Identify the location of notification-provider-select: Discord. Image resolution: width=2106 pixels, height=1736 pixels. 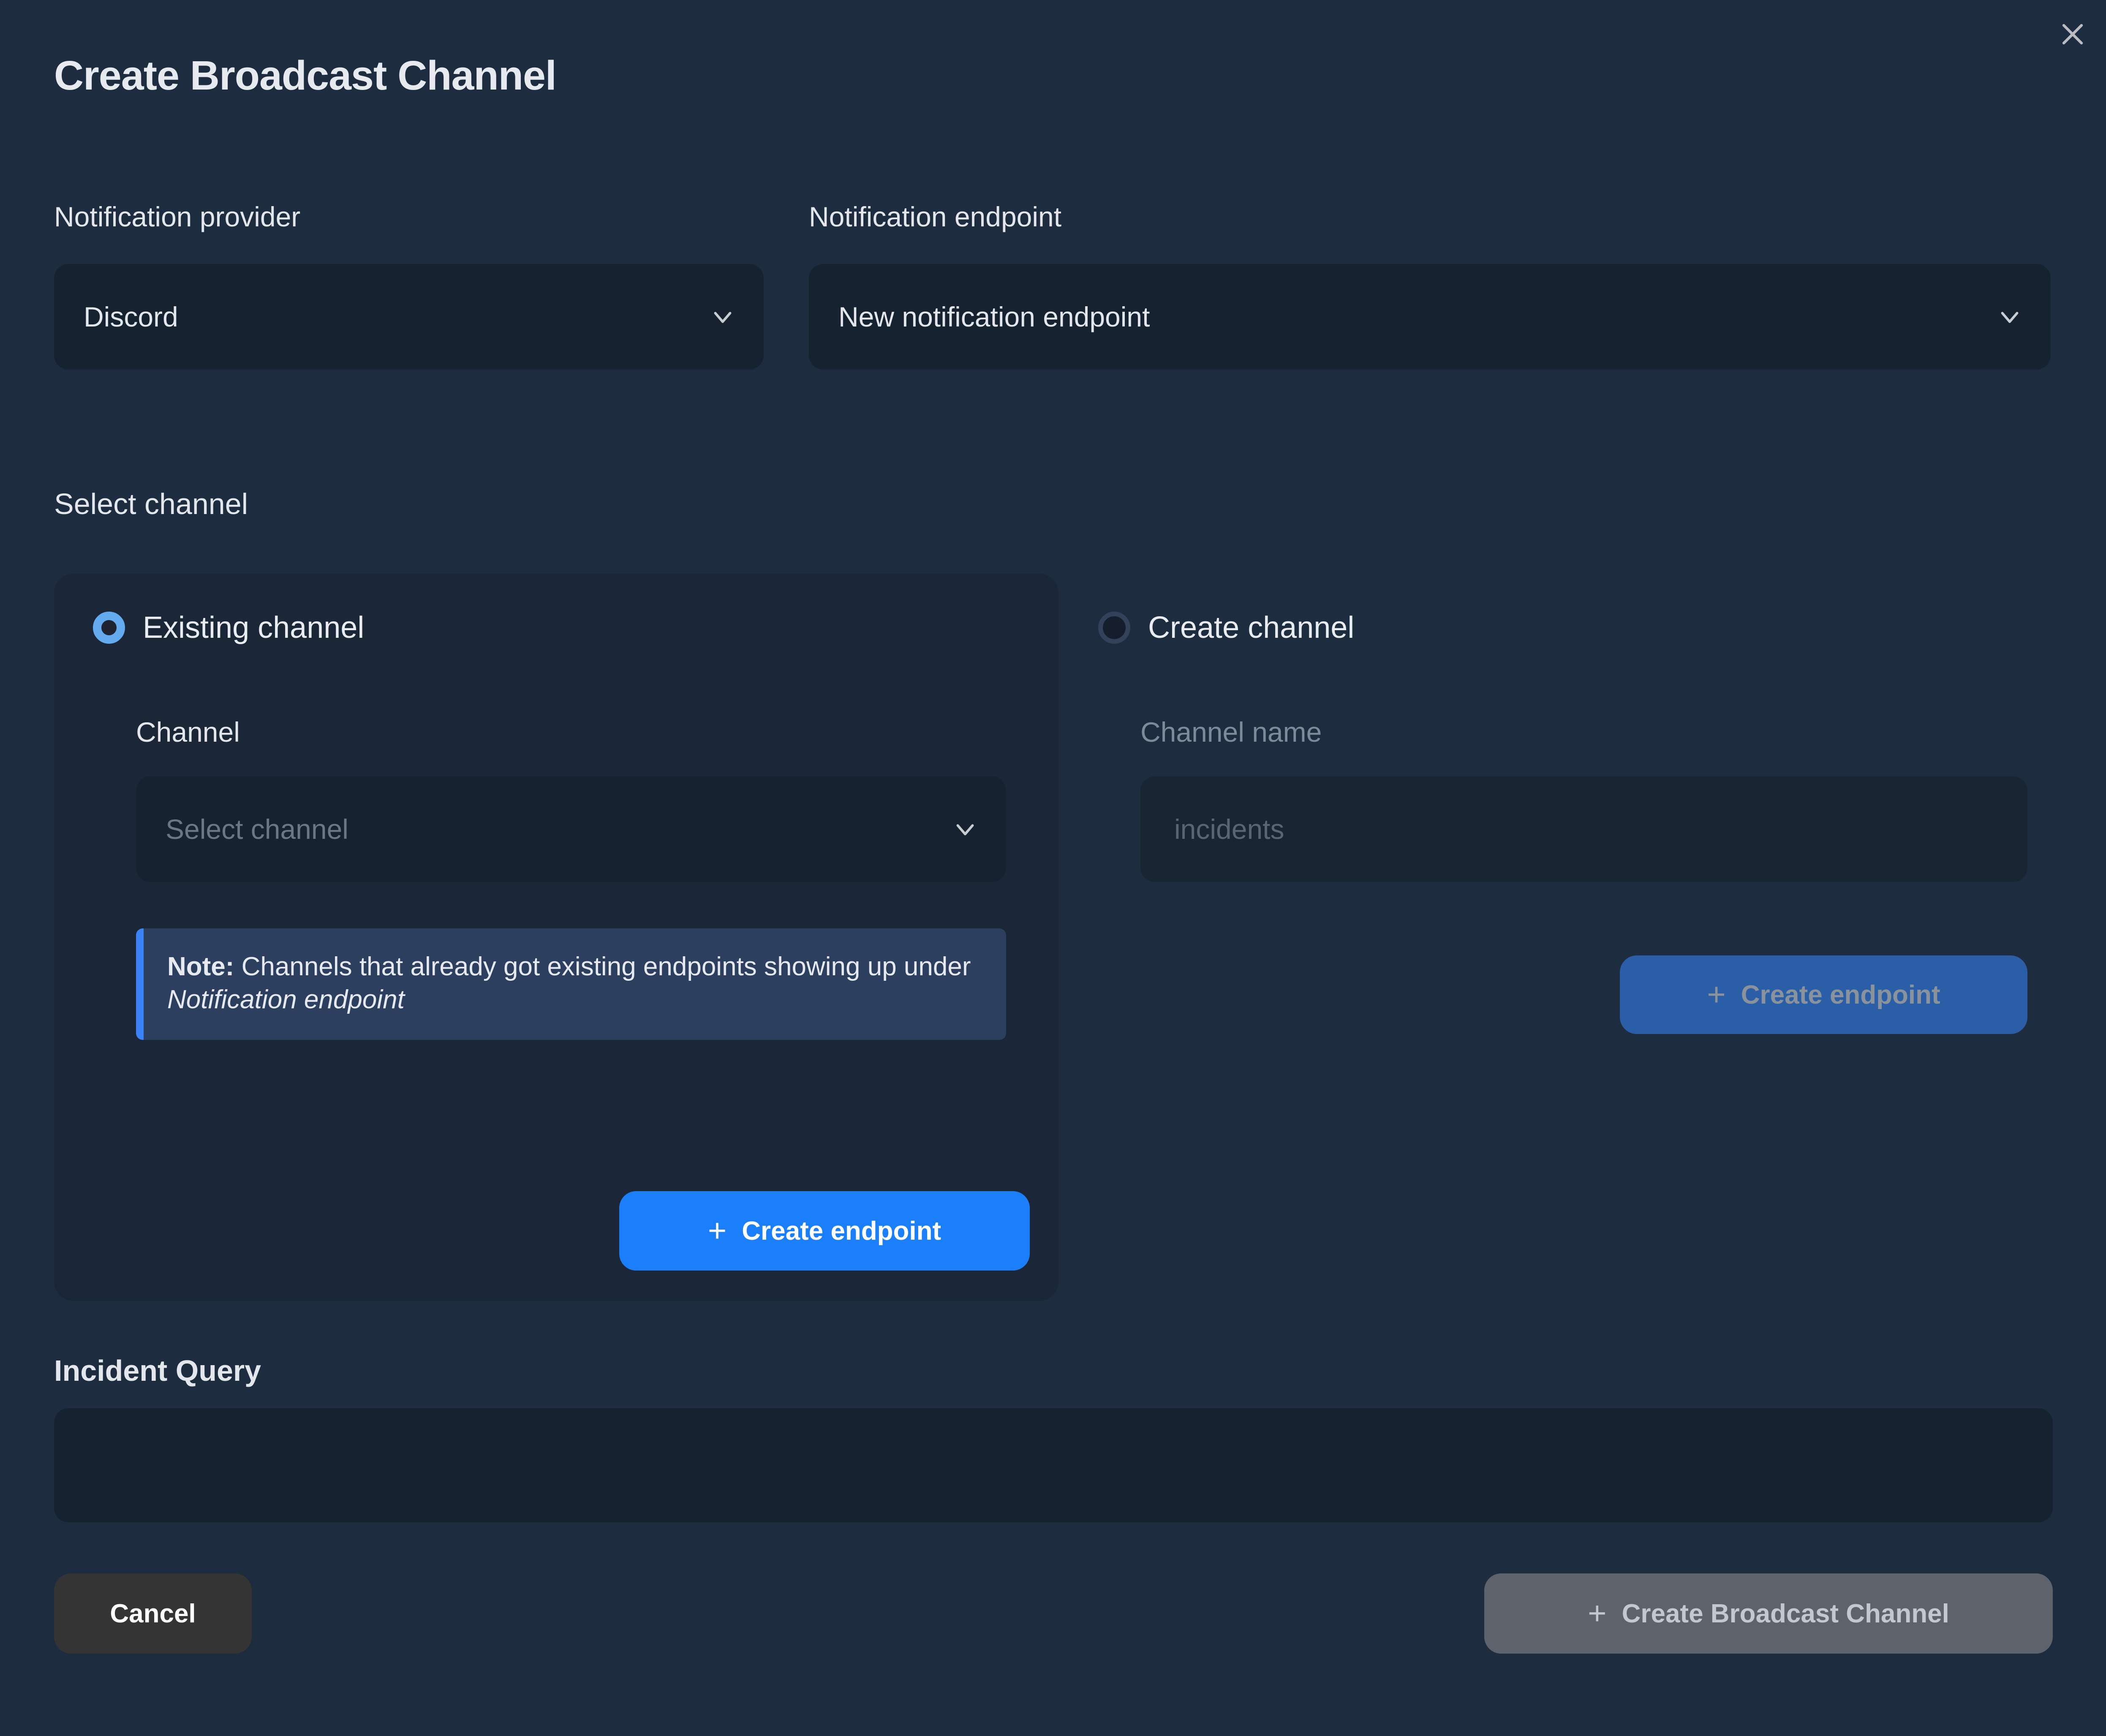
(409, 317).